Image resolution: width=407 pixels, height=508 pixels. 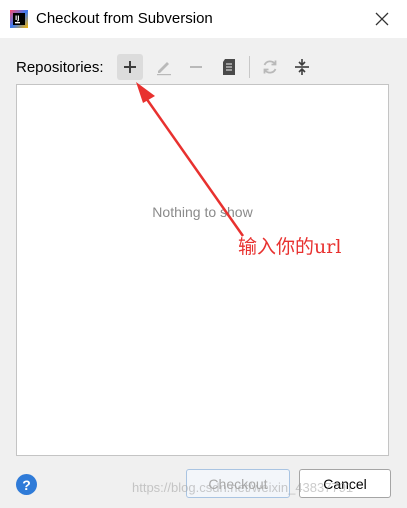 I want to click on cancel-button: Cancel, so click(x=345, y=483).